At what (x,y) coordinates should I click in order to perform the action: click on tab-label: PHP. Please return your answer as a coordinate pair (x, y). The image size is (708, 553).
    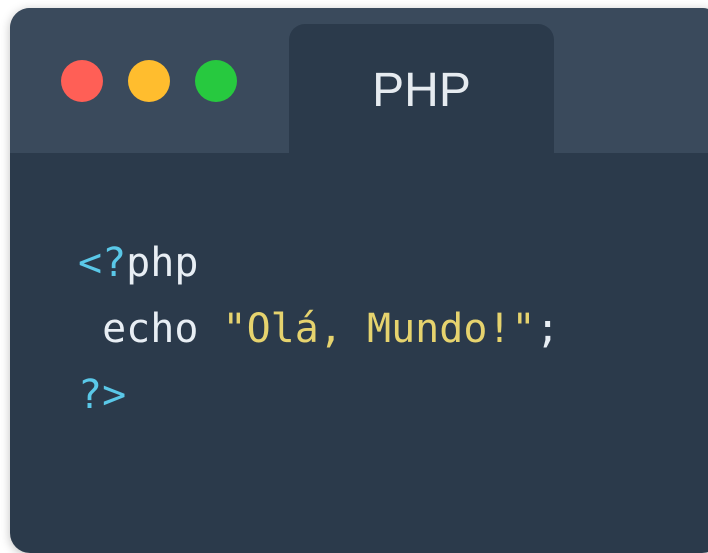
    Looking at the image, I should click on (421, 90).